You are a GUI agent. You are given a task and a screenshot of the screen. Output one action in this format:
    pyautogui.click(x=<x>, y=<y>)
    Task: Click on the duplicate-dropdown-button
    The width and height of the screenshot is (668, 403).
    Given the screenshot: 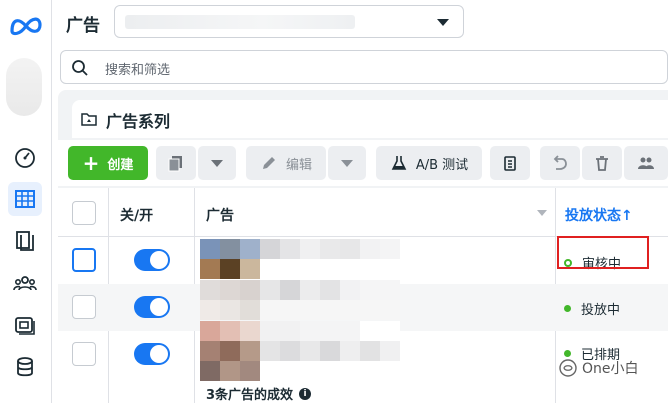 What is the action you would take?
    pyautogui.click(x=217, y=163)
    